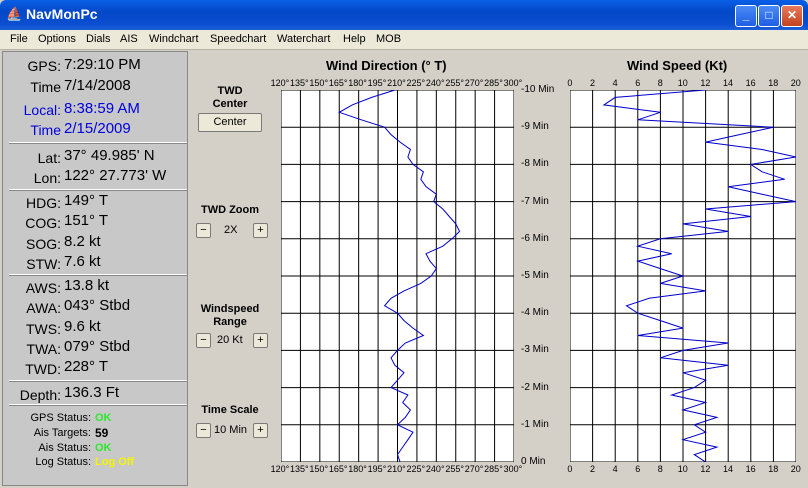  I want to click on wind-direction-tick-label: 120°, so click(280, 83).